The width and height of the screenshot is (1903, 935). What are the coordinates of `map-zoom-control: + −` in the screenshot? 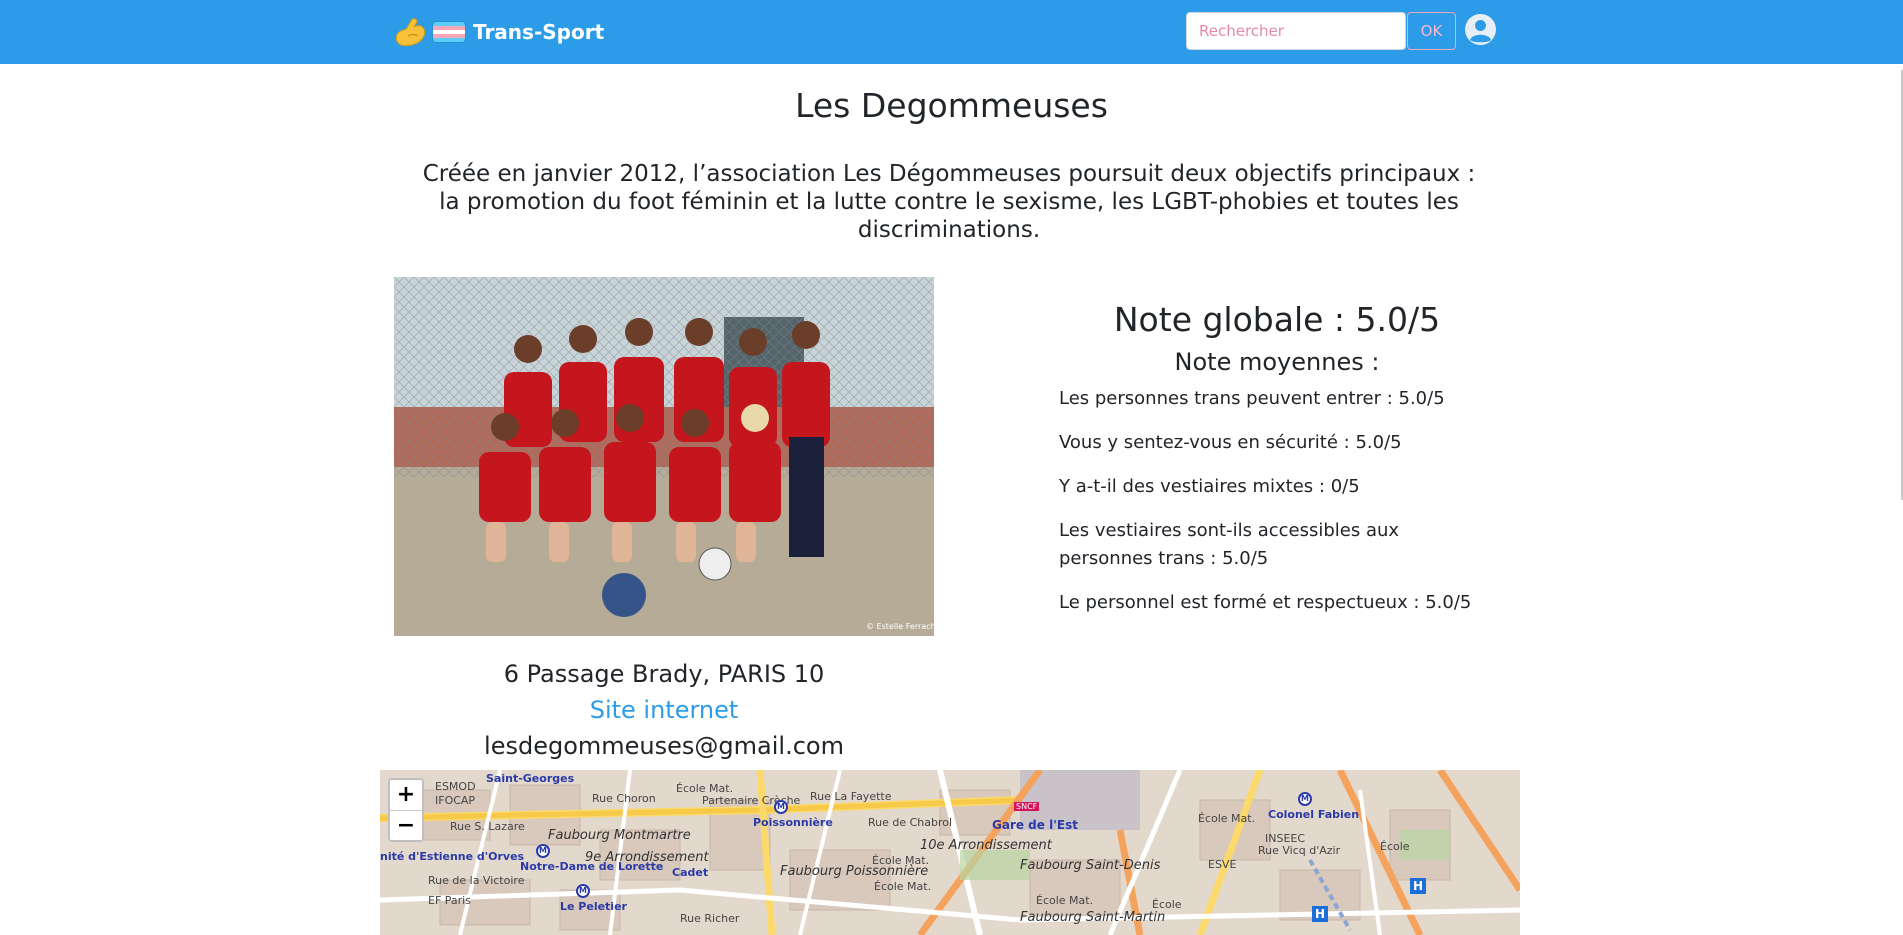 It's located at (406, 810).